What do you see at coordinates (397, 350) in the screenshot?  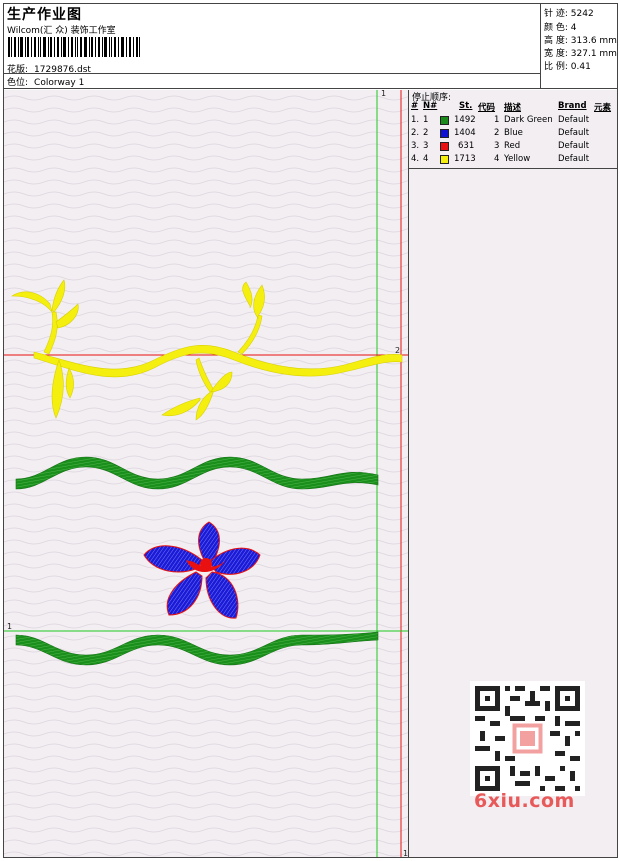 I see `guide-label-h2: 2` at bounding box center [397, 350].